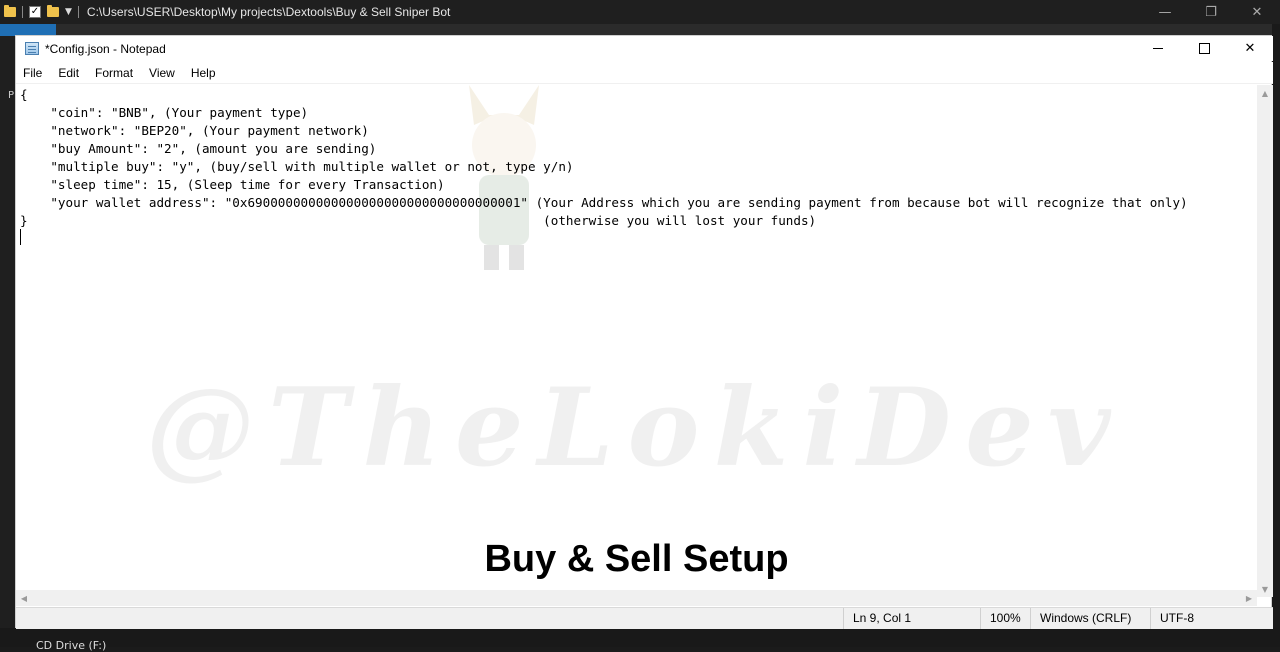 Image resolution: width=1280 pixels, height=652 pixels. What do you see at coordinates (1265, 341) in the screenshot?
I see `vertical-scrollbar: ▲ ▼` at bounding box center [1265, 341].